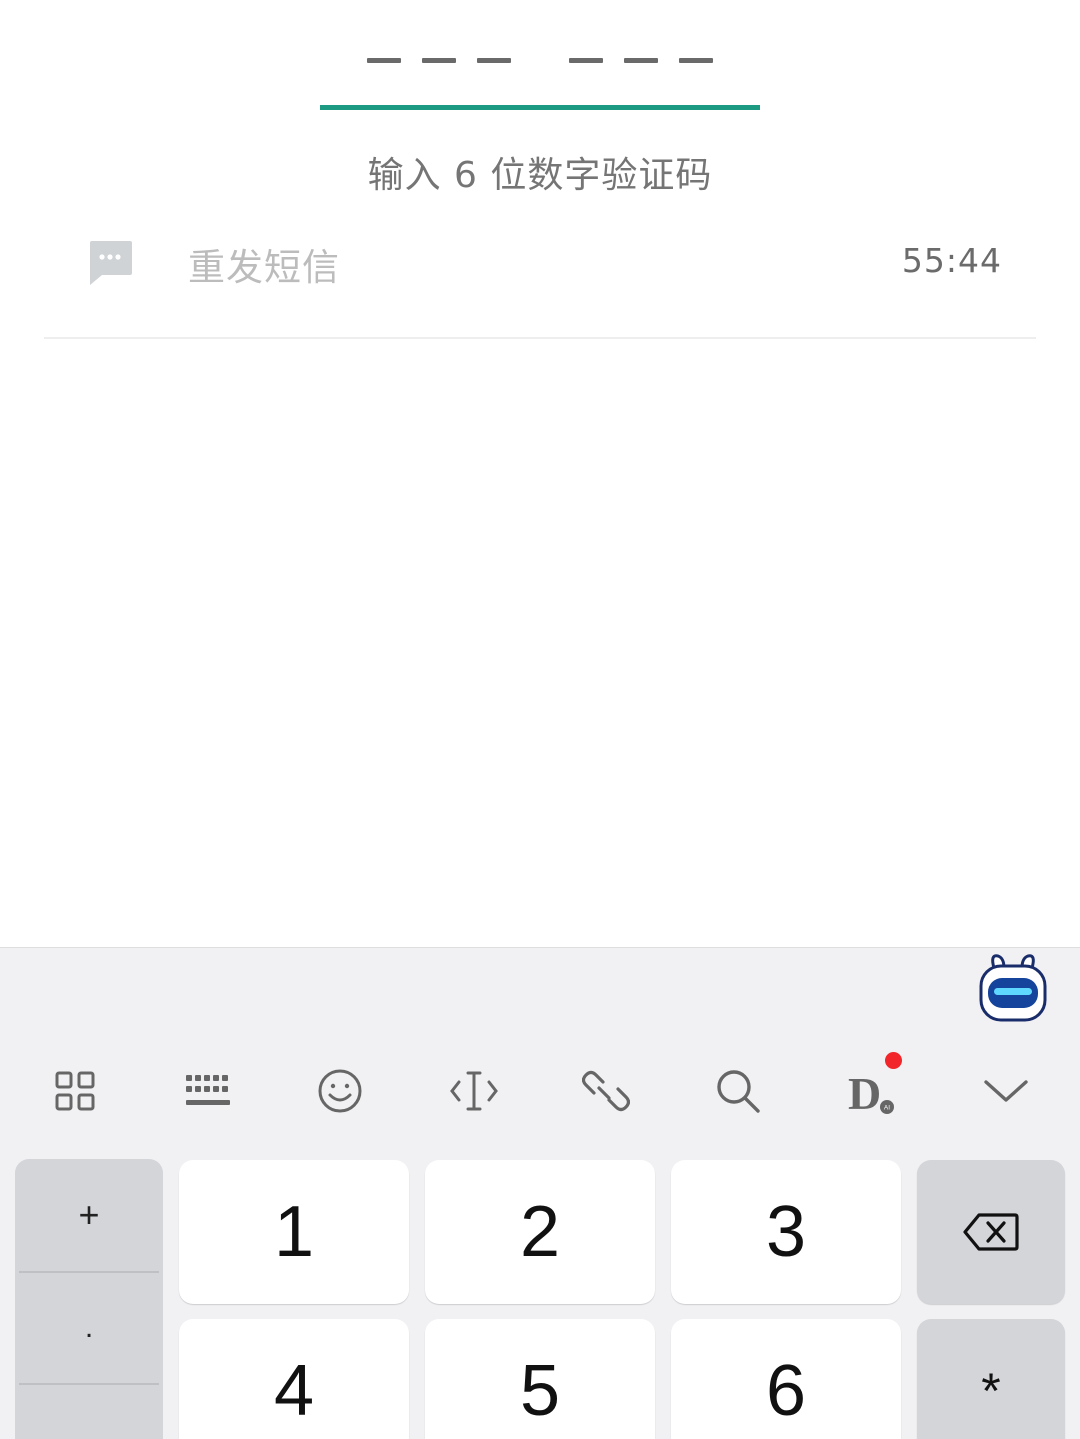  Describe the element at coordinates (540, 55) in the screenshot. I see `verification-code-input` at that location.